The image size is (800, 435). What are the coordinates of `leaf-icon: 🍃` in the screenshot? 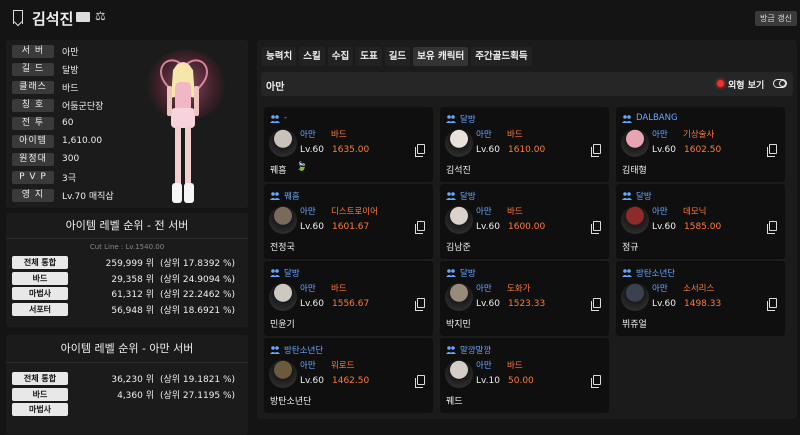 It's located at (302, 167).